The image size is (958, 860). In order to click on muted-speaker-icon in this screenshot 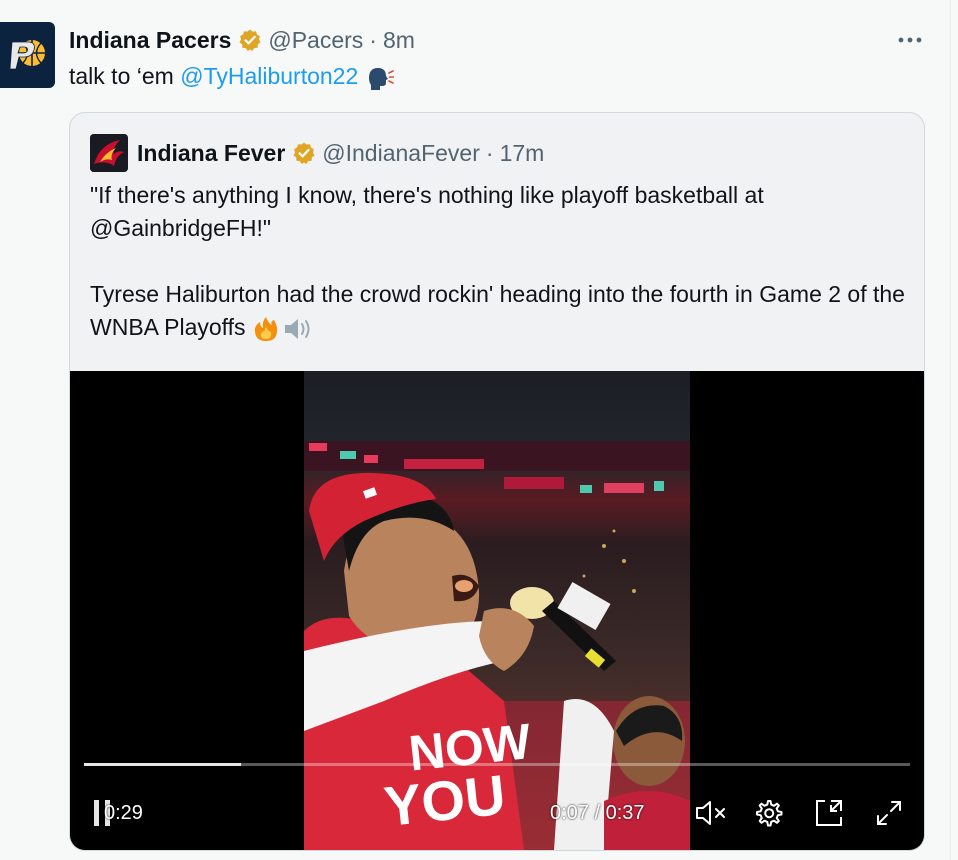, I will do `click(710, 813)`.